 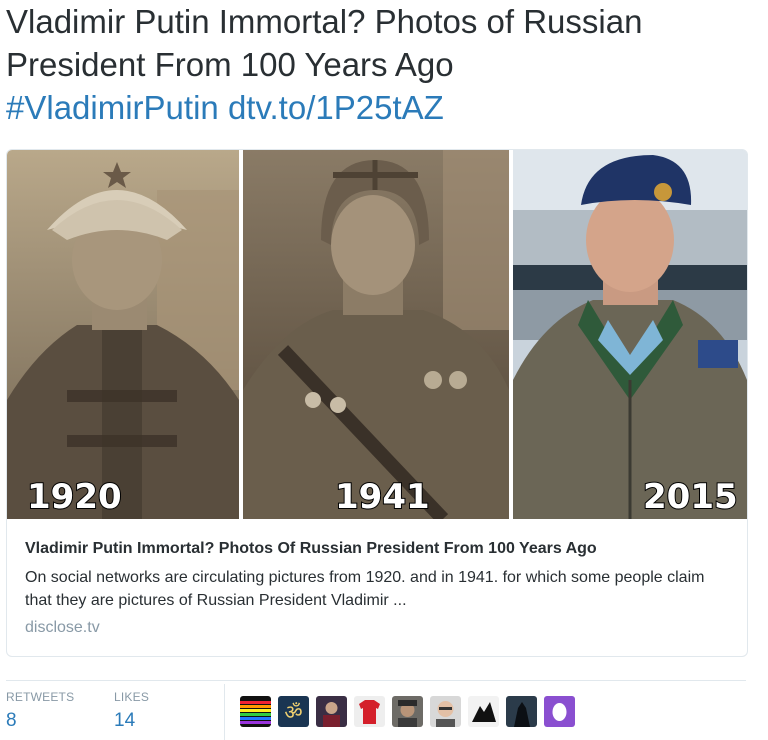 What do you see at coordinates (224, 712) in the screenshot?
I see `stats-separator` at bounding box center [224, 712].